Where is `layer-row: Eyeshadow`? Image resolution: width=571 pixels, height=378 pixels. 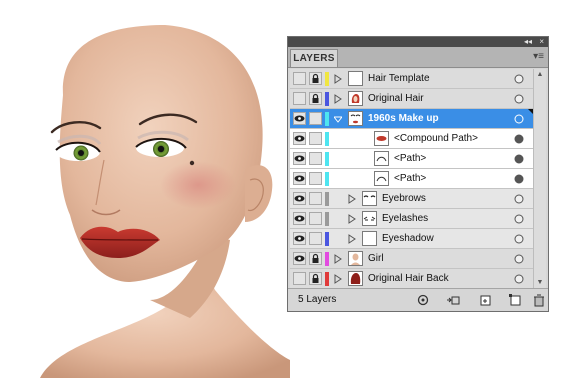
layer-row: Eyeshadow is located at coordinates (412, 239).